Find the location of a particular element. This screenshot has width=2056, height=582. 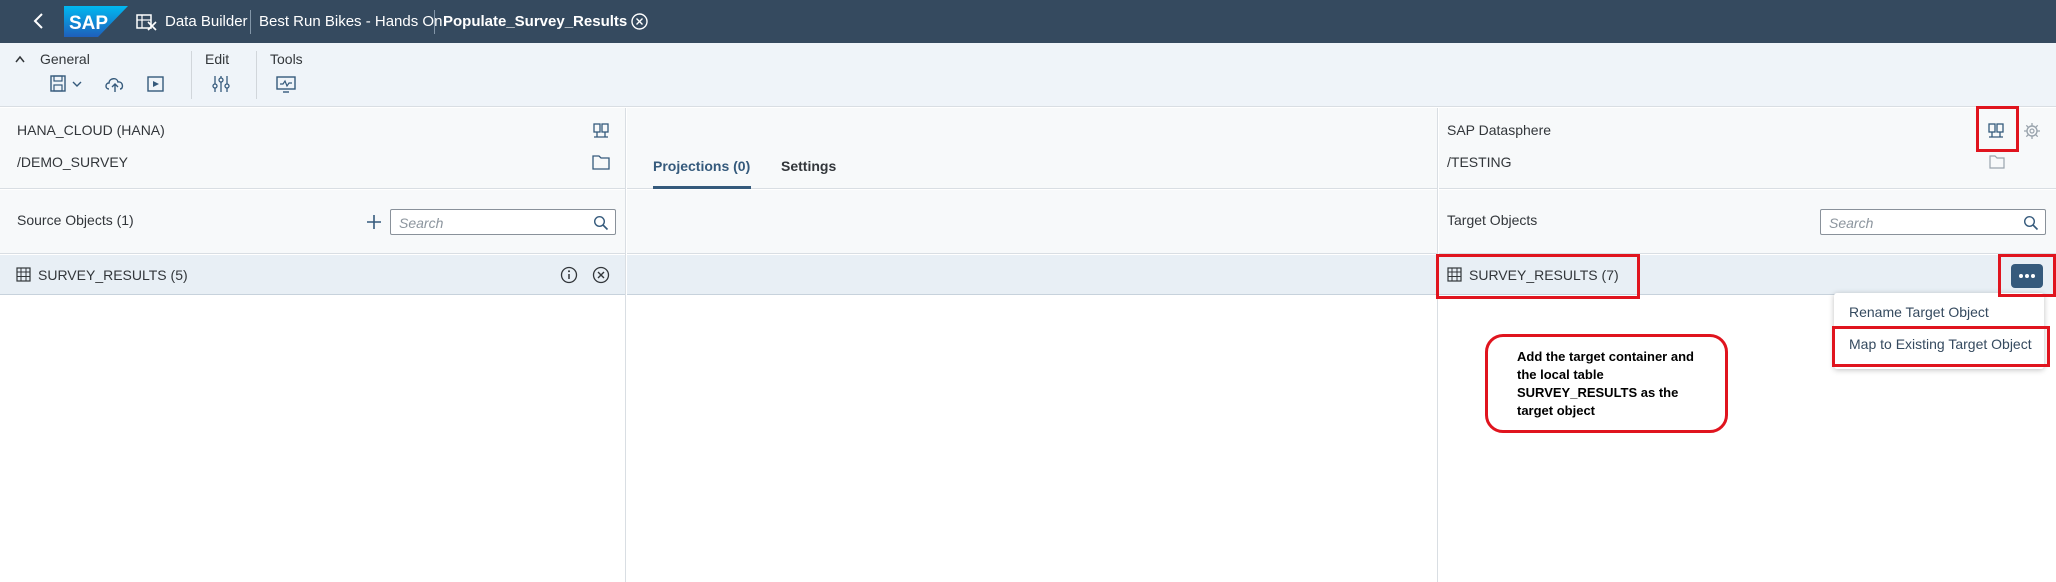

source-container: /DEMO_SURVEY is located at coordinates (72, 162).